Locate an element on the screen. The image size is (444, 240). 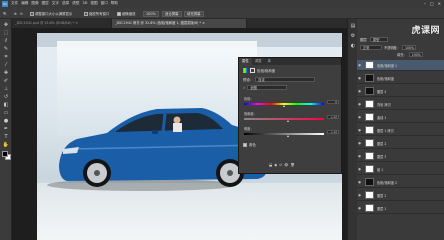
tab-adjustments: 调整 is located at coordinates (258, 61).